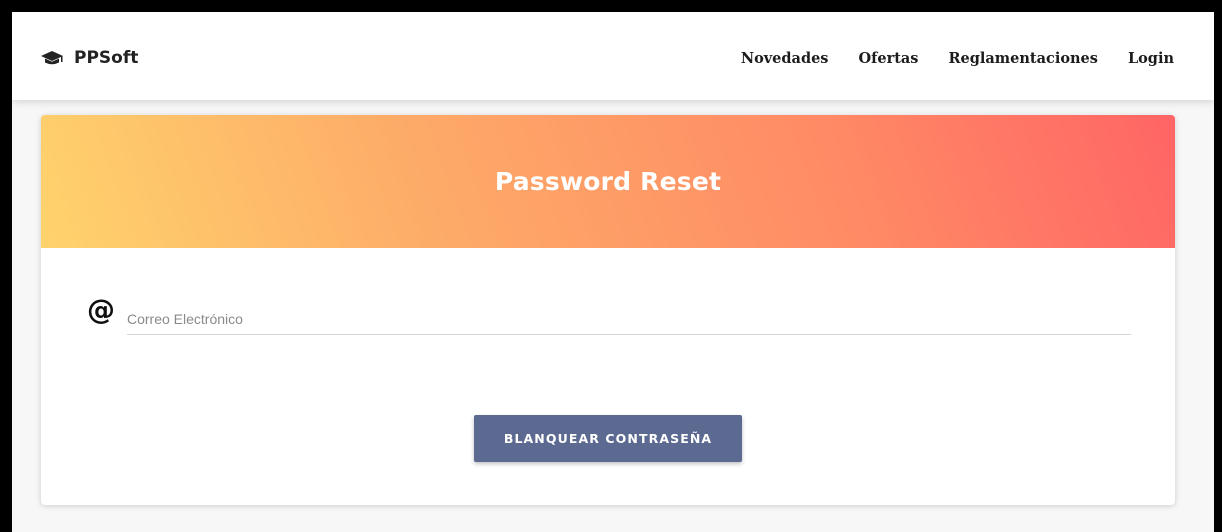 This screenshot has width=1222, height=532. Describe the element at coordinates (942, 58) in the screenshot. I see `nav-links: Novedades Ofertas Reglamentaciones Login` at that location.